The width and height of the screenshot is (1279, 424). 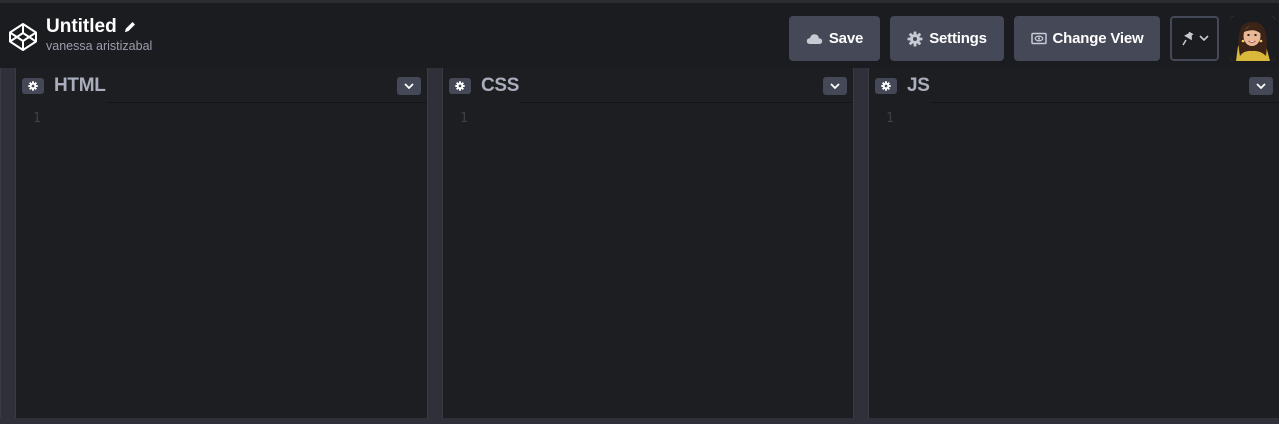 I want to click on js-editor-title: JS, so click(x=918, y=85).